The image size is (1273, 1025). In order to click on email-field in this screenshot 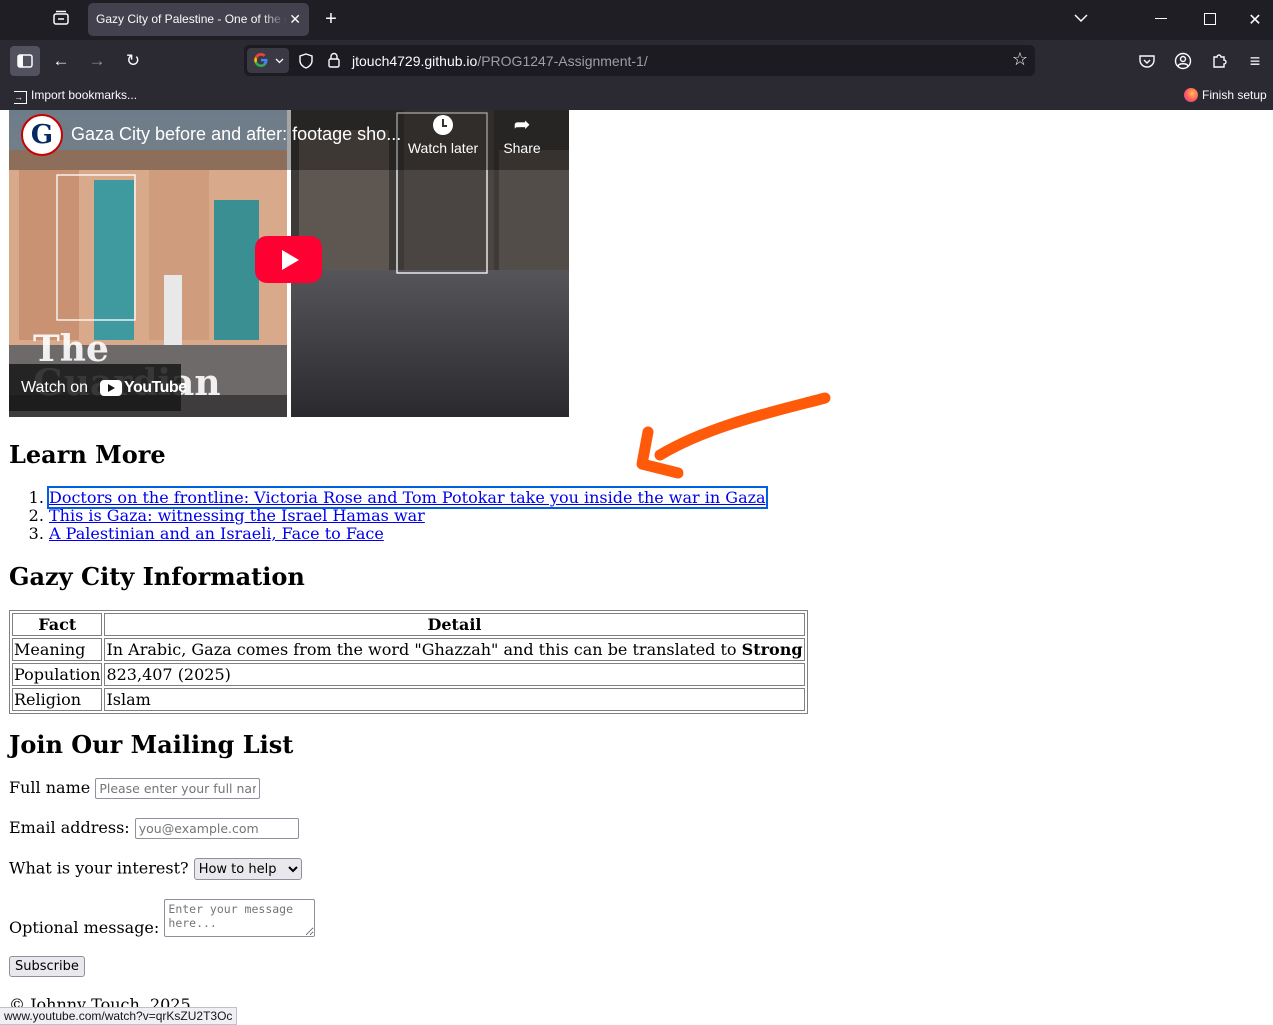, I will do `click(216, 828)`.